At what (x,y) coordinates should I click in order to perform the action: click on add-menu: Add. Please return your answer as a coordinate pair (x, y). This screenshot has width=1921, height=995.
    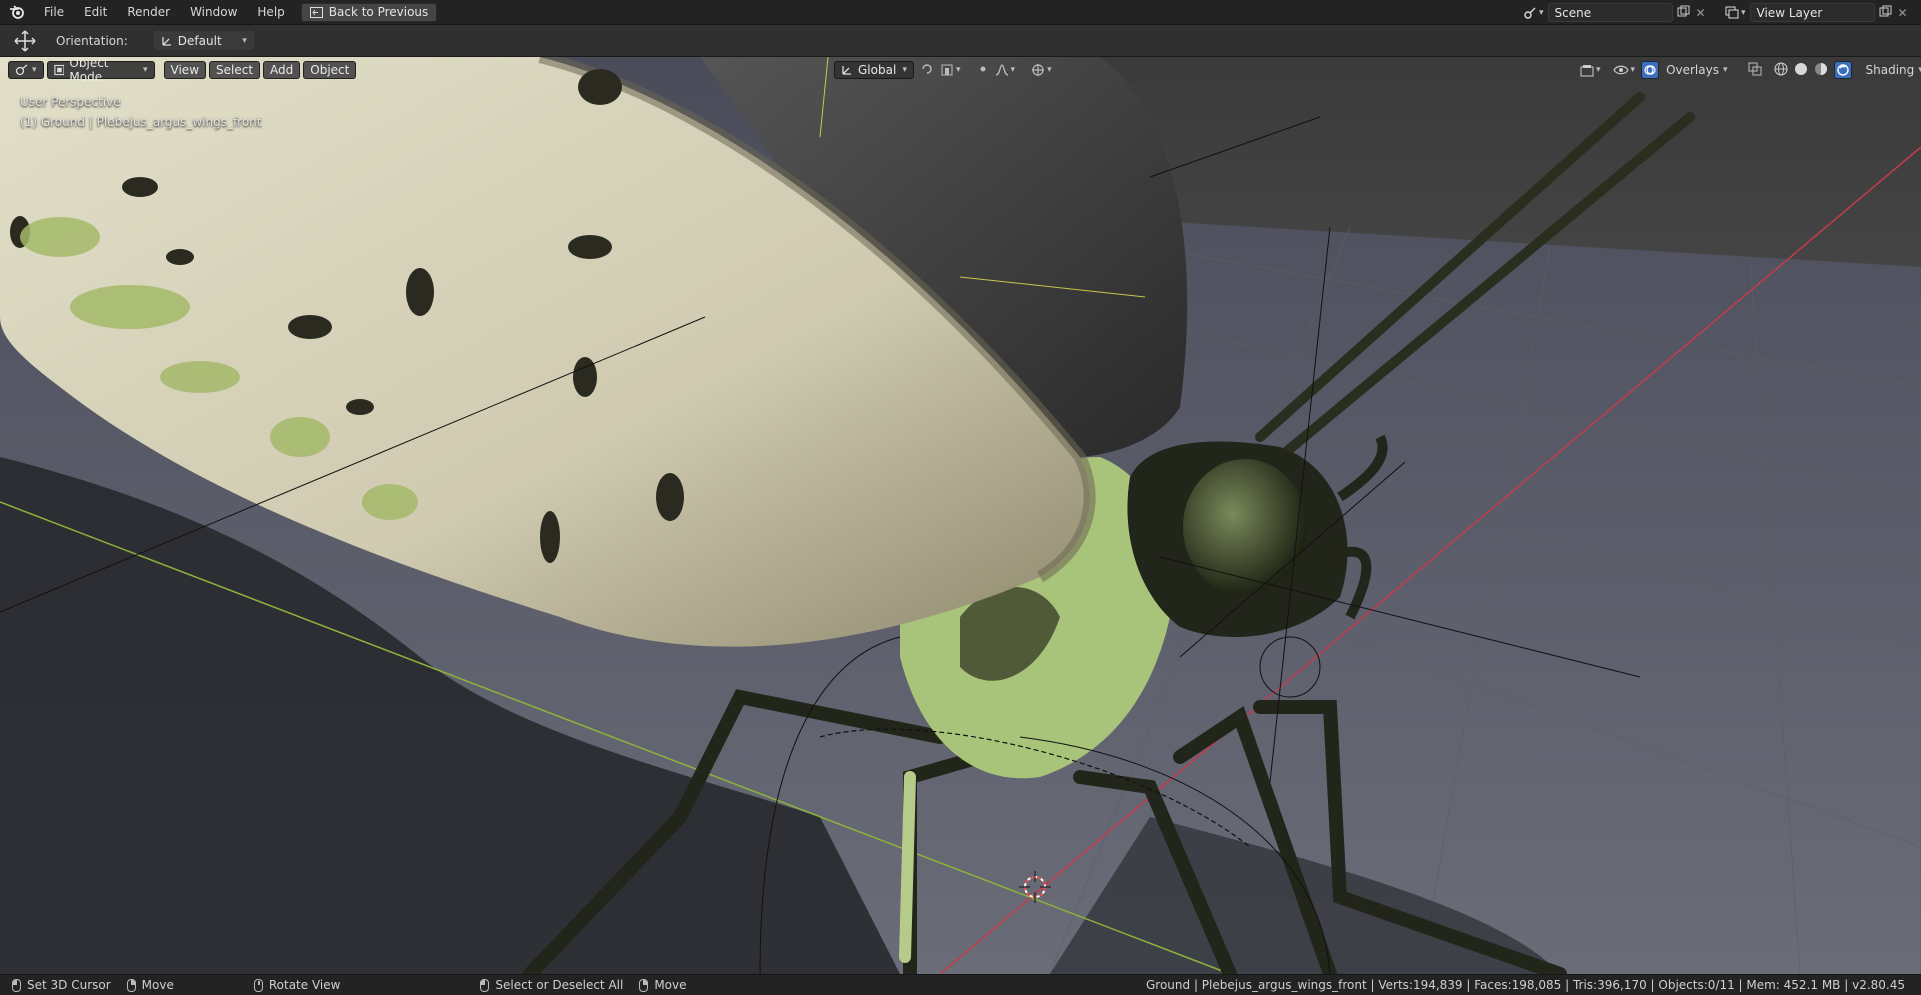
    Looking at the image, I should click on (282, 70).